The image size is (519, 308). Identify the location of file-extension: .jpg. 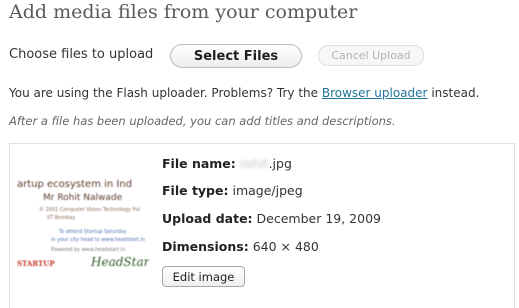
(280, 163).